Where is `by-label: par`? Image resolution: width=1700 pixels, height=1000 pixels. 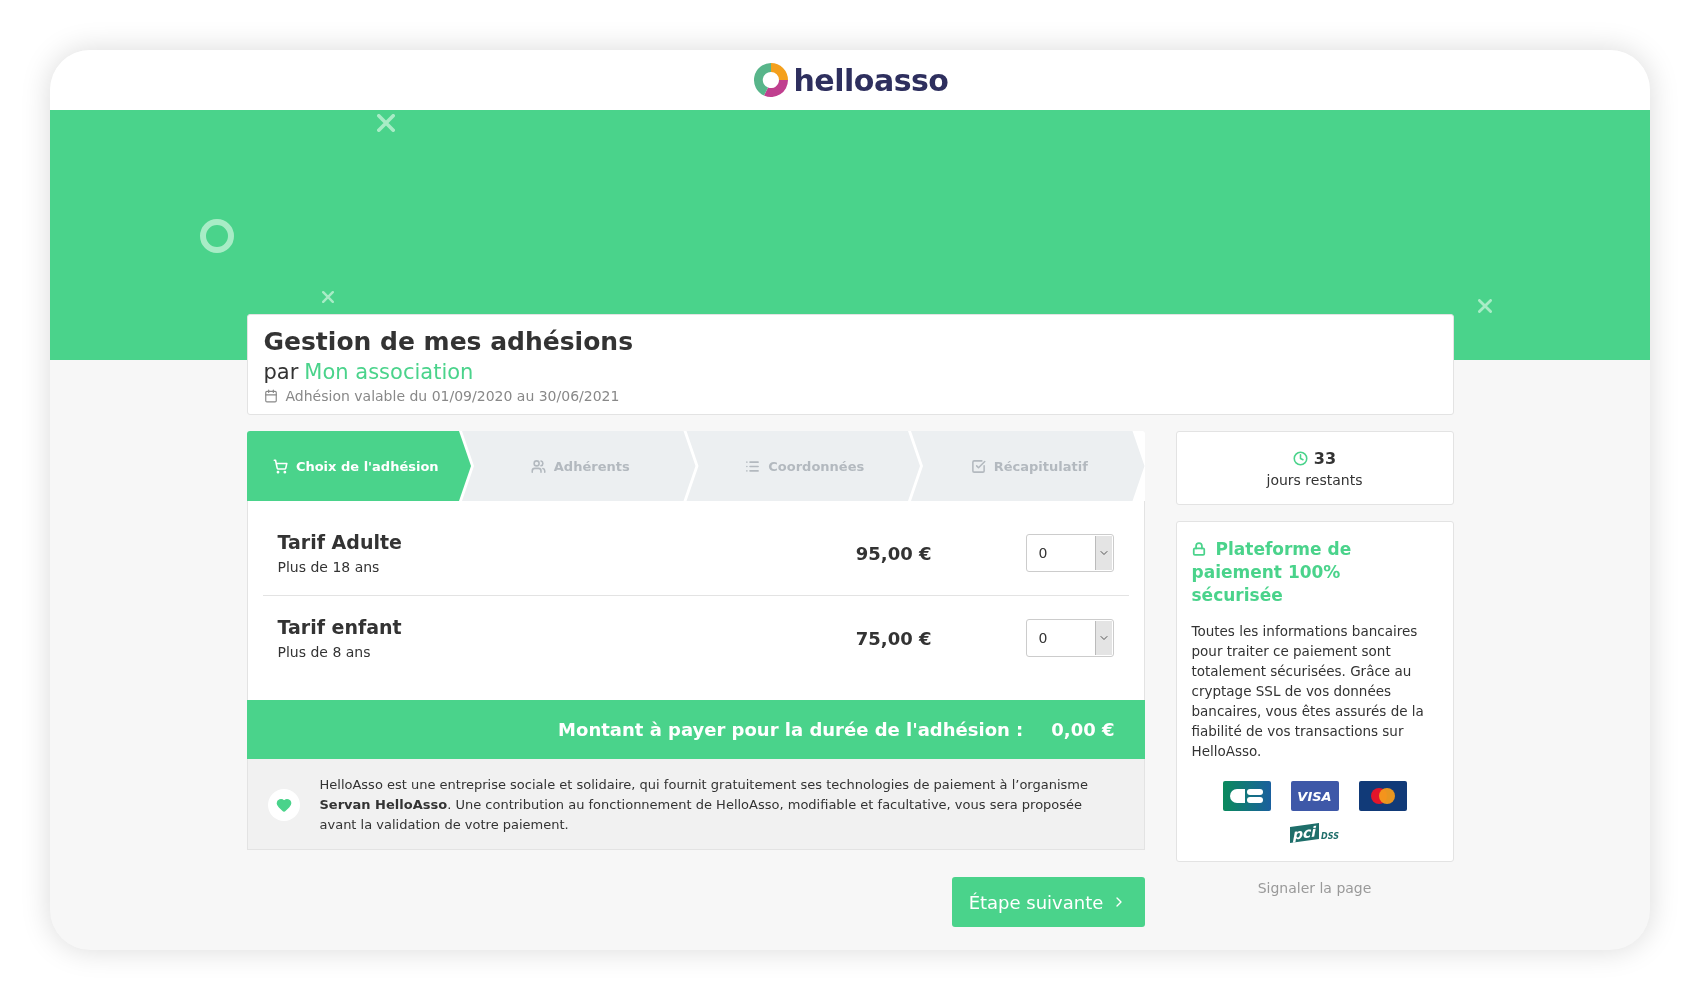 by-label: par is located at coordinates (281, 372).